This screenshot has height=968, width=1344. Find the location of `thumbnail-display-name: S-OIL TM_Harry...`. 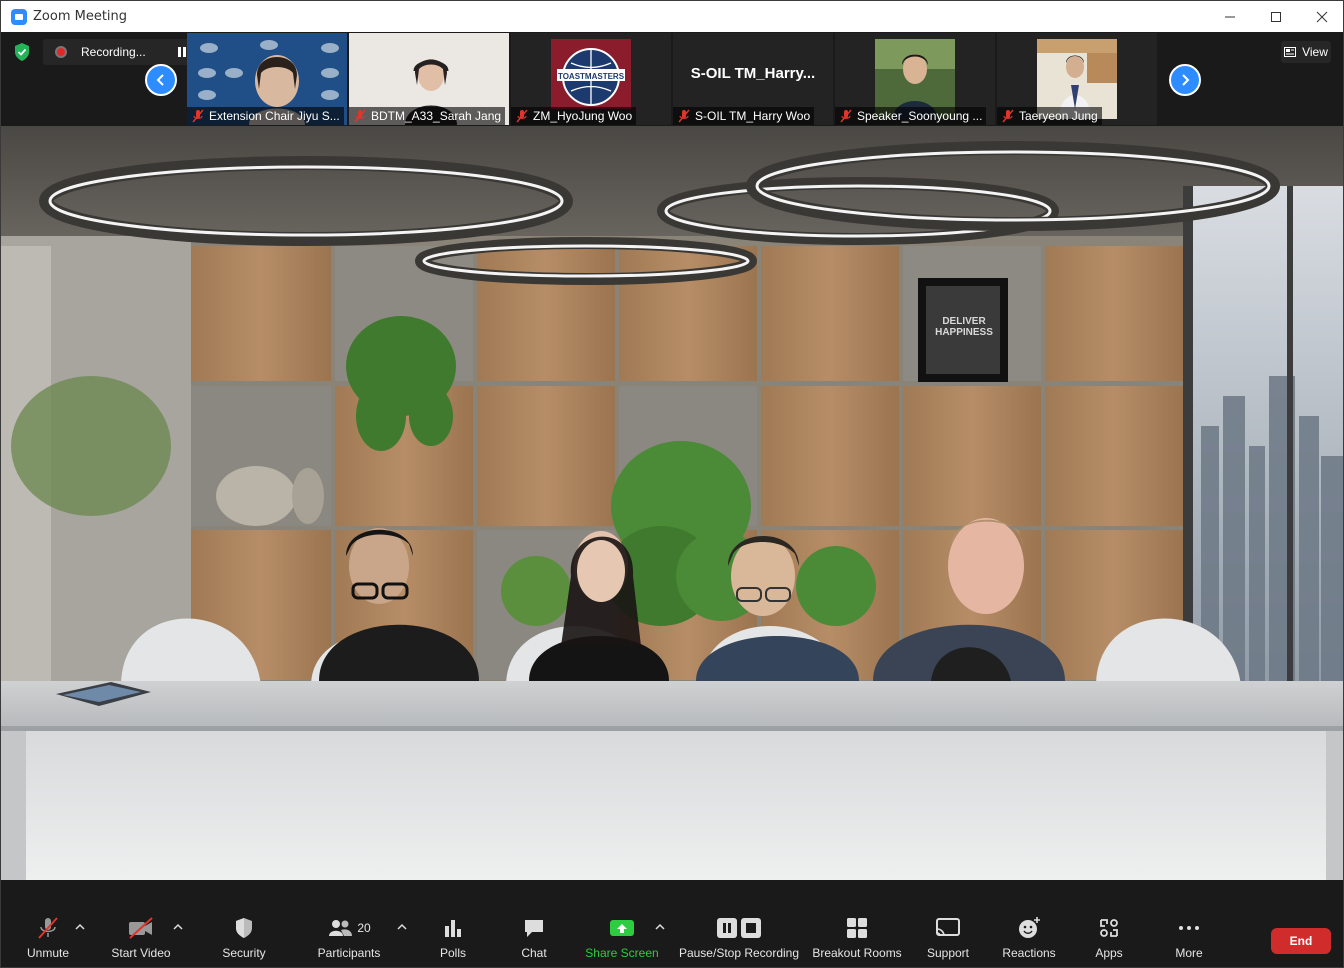

thumbnail-display-name: S-OIL TM_Harry... is located at coordinates (753, 73).